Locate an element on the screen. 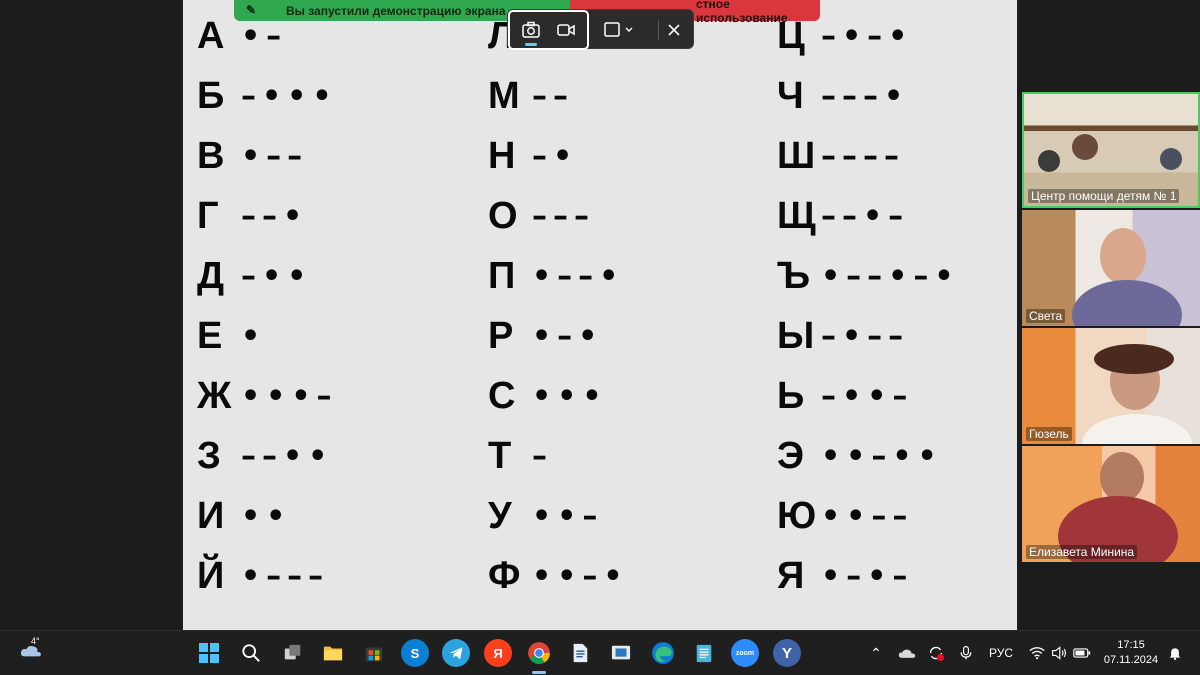  morse-row: Б –••• is located at coordinates (267, 96).